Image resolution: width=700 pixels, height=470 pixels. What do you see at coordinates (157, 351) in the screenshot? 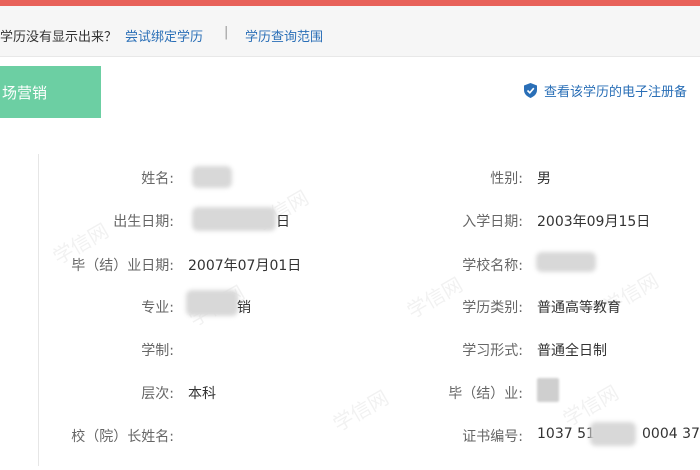
I see `duration-label: 学制:` at bounding box center [157, 351].